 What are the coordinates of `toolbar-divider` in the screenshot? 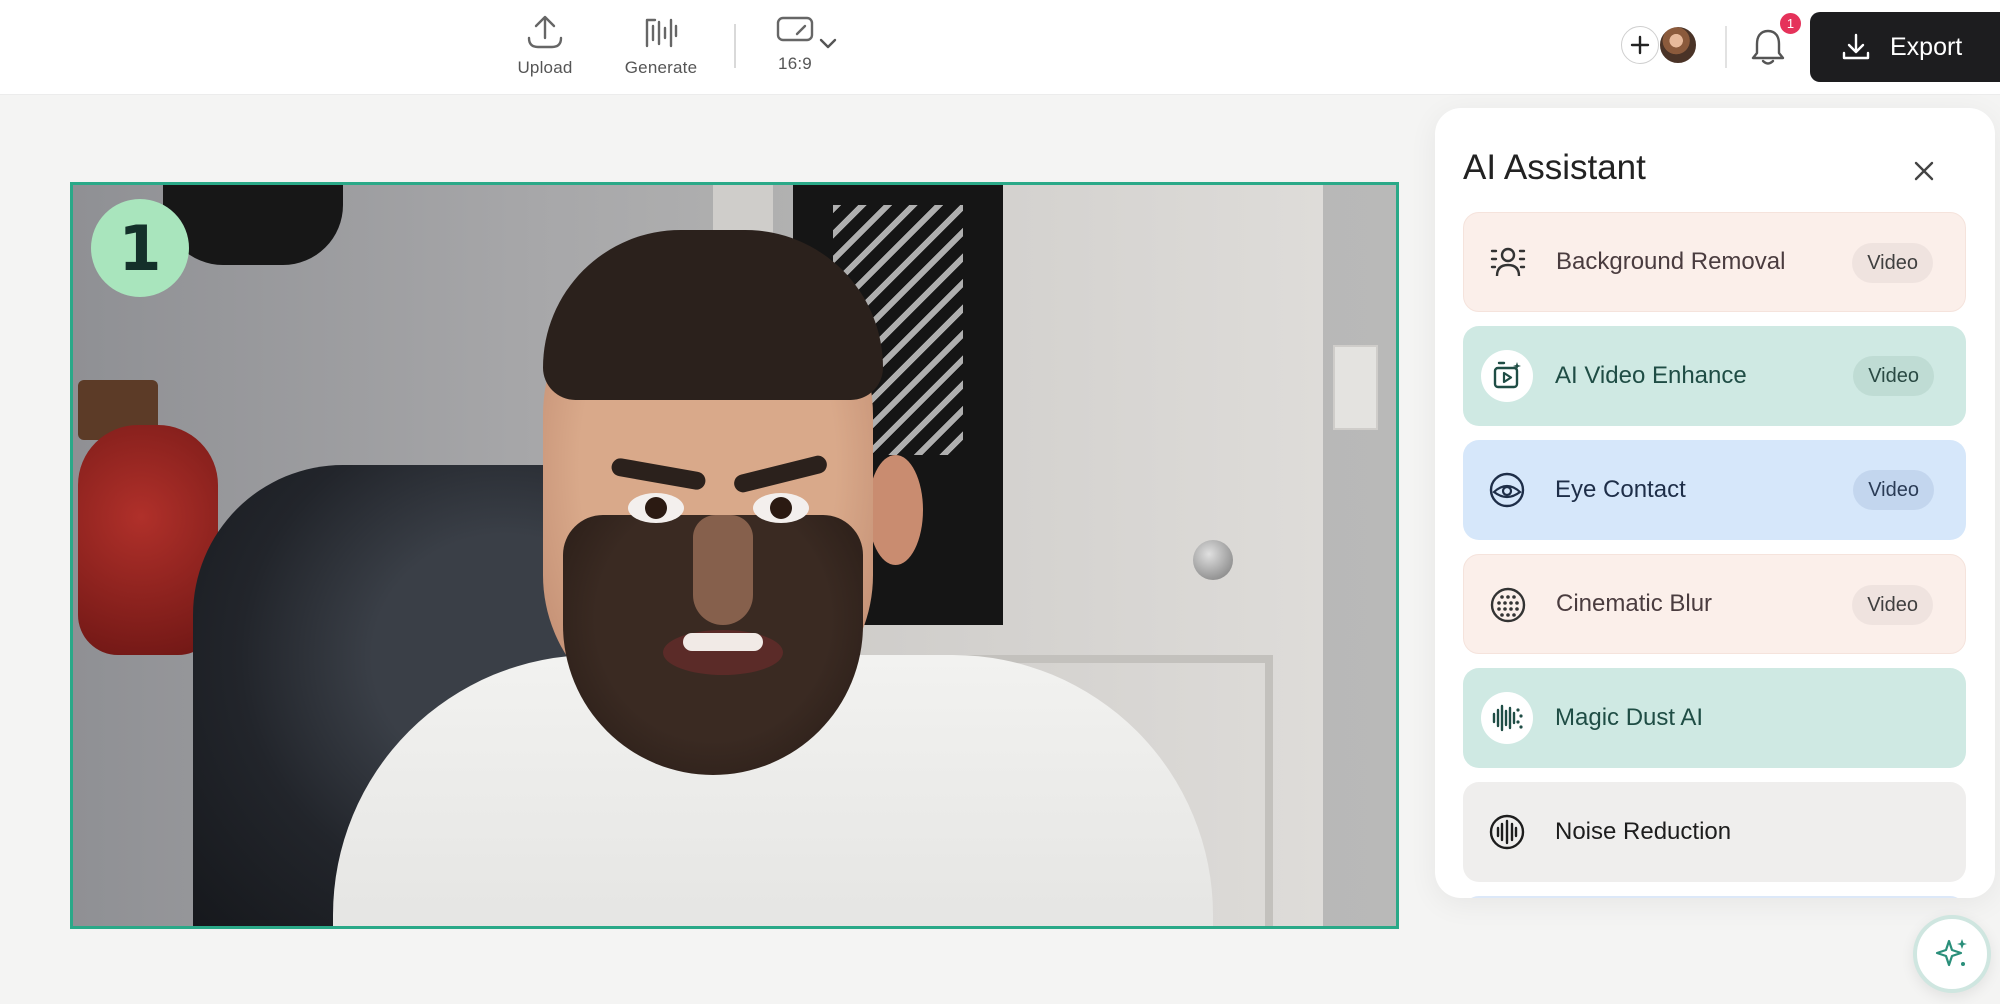 It's located at (735, 46).